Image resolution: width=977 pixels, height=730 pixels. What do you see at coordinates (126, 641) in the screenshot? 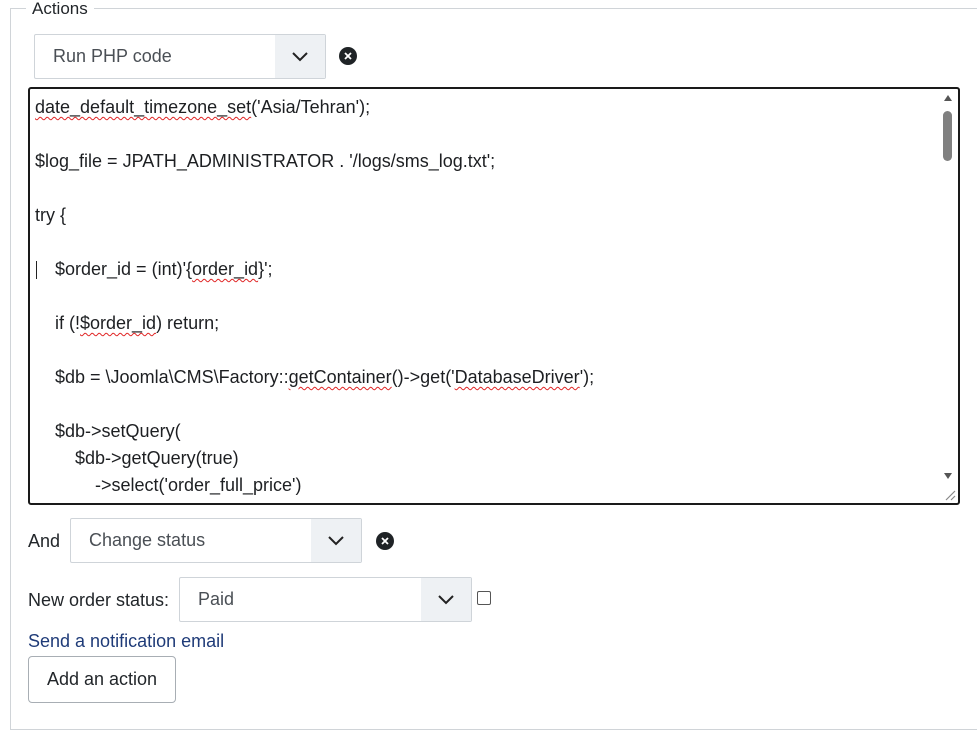
I see `send-notification-email-link: Send a notification email` at bounding box center [126, 641].